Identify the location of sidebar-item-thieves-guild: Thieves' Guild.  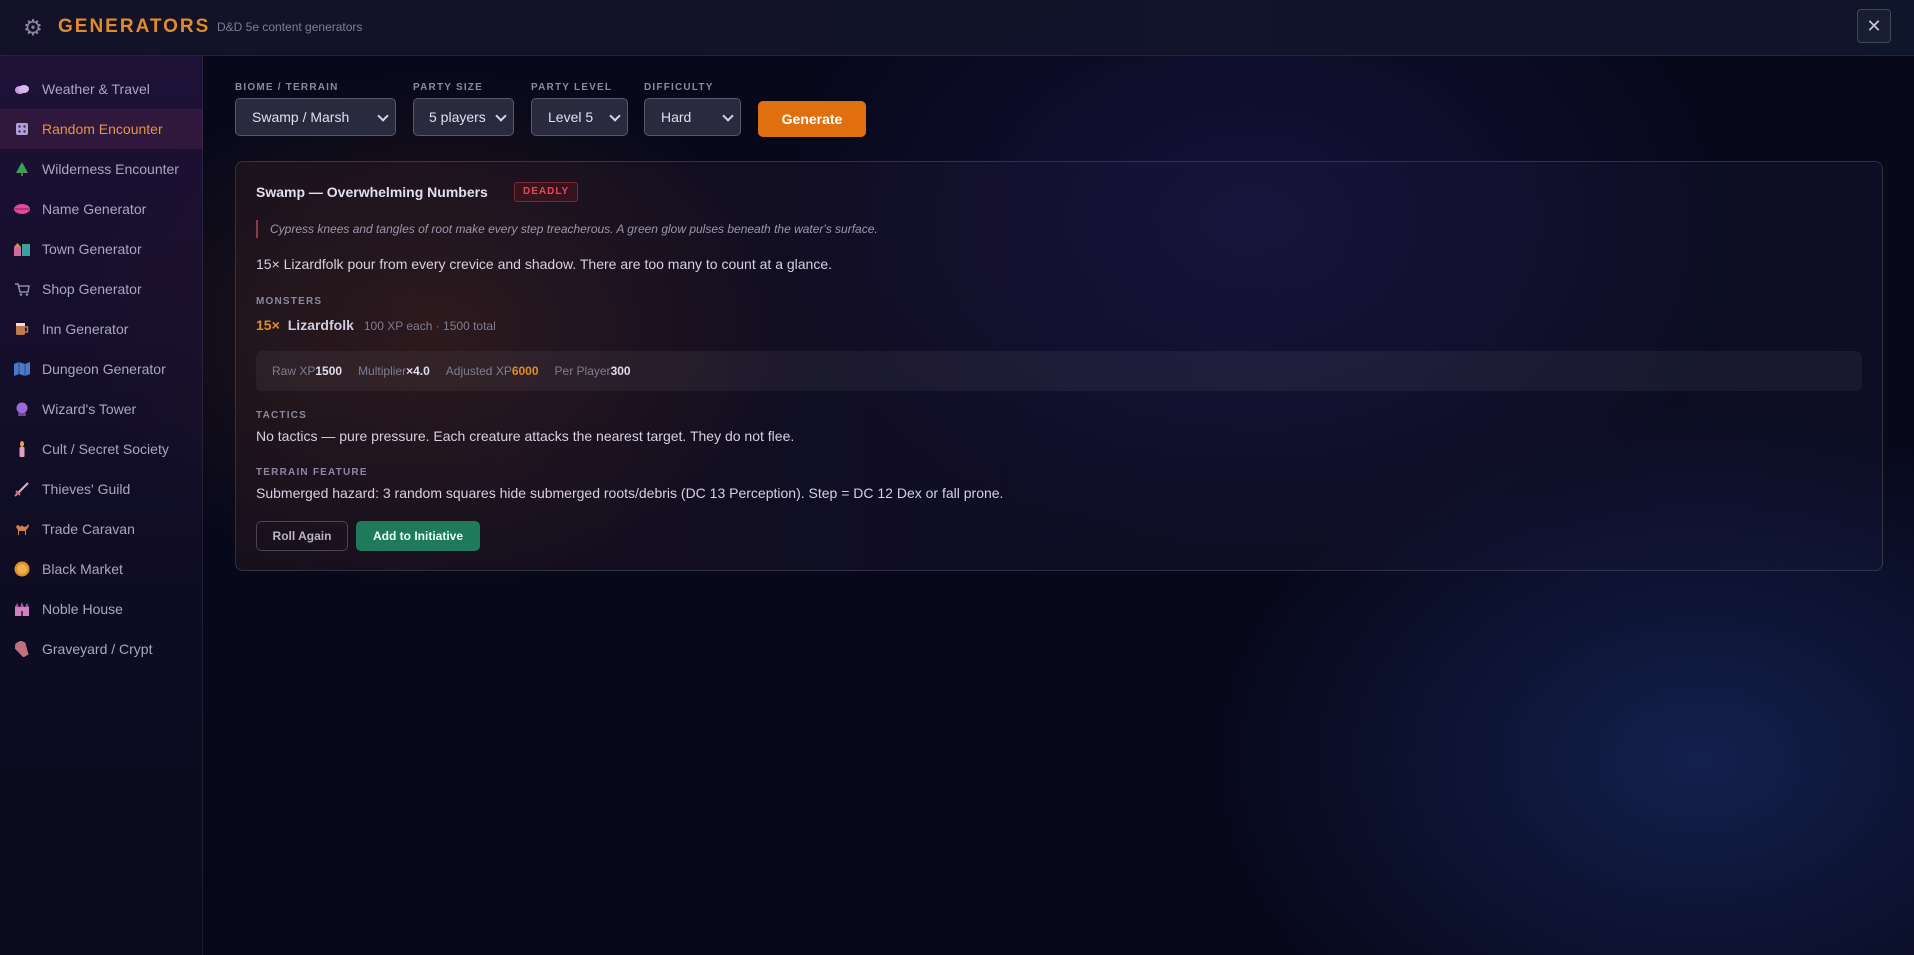
(101, 489).